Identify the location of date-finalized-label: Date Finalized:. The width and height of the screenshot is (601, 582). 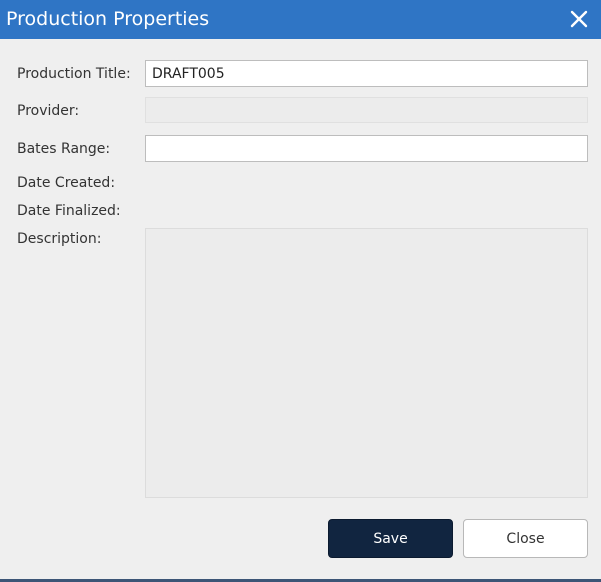
(69, 211).